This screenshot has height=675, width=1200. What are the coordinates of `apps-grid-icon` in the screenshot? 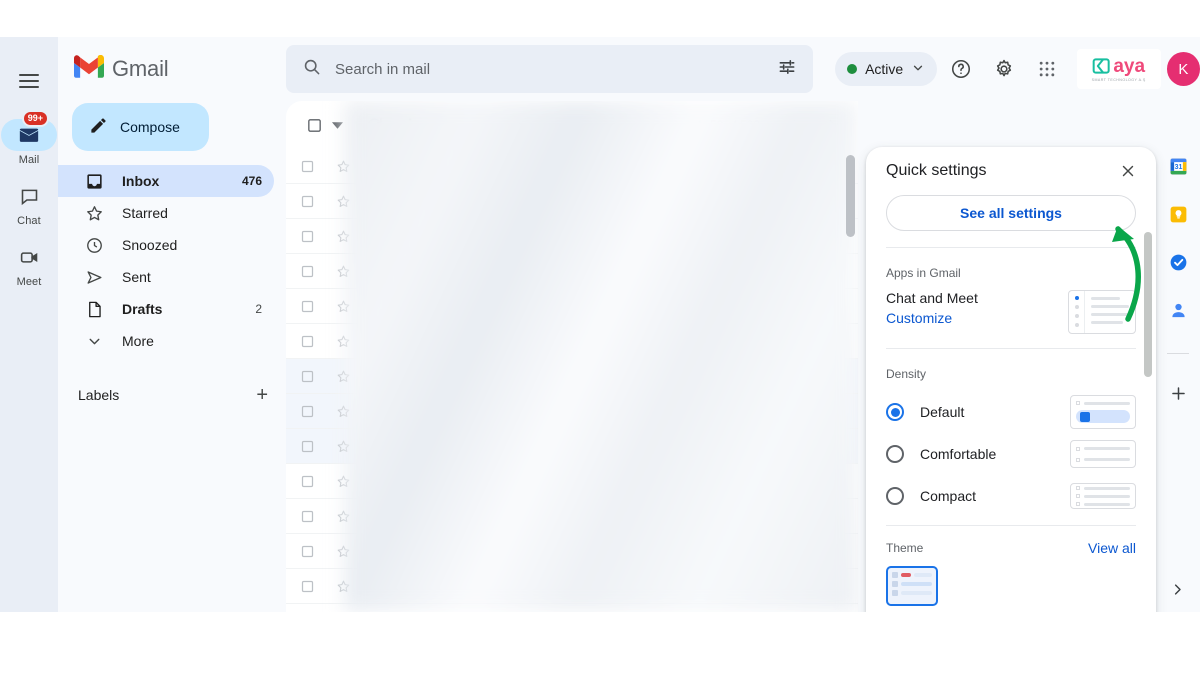 It's located at (1046, 69).